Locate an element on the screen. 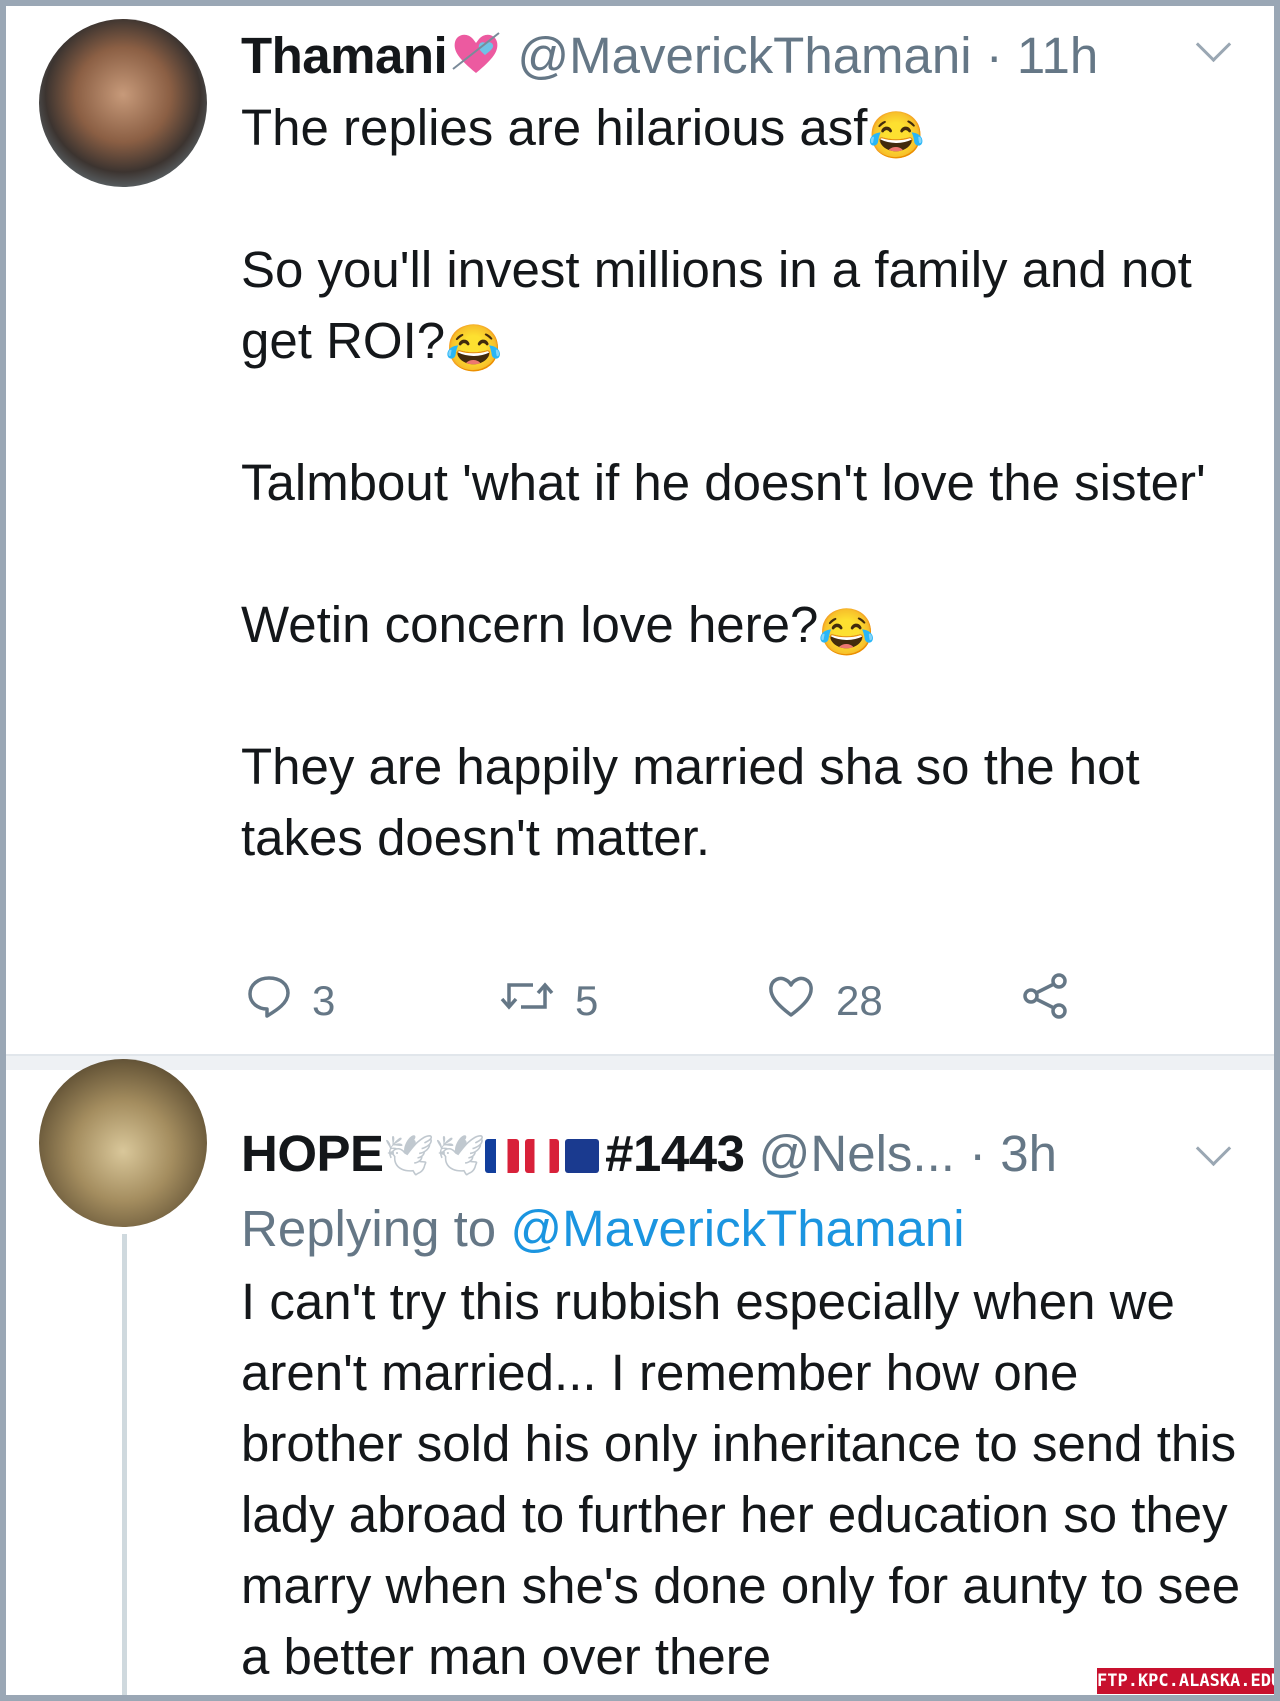  display-name-suffix: #1443 is located at coordinates (675, 1153).